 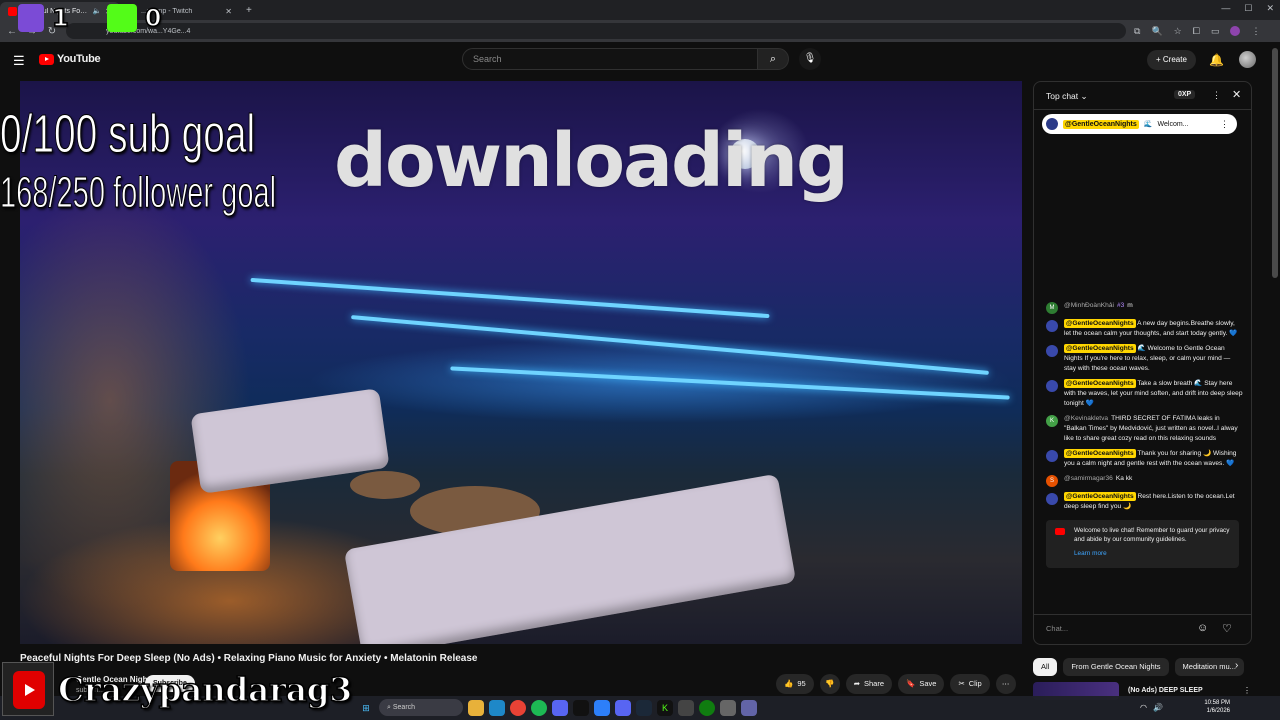 I want to click on chip-from-channel: From Gentle Ocean Nights, so click(x=1116, y=667).